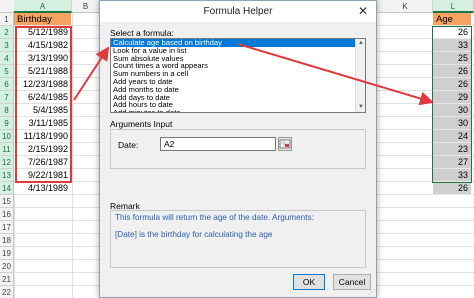 This screenshot has height=298, width=474. I want to click on age-header-cell: Age, so click(452, 19).